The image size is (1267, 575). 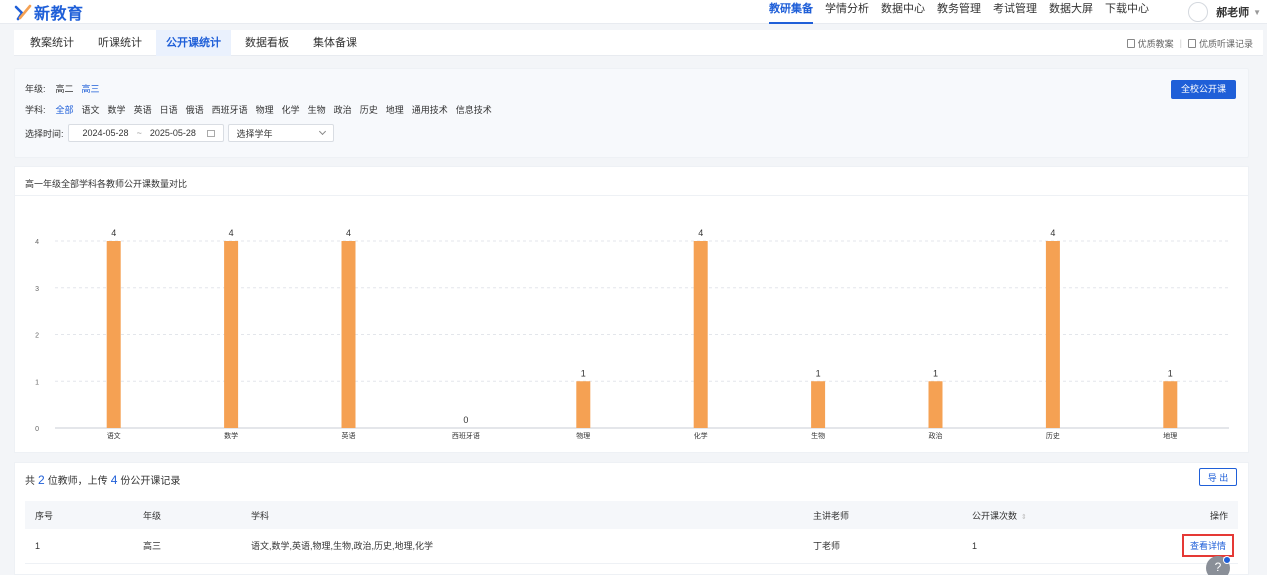 What do you see at coordinates (1207, 546) in the screenshot?
I see `view-detail-link: 查看详情` at bounding box center [1207, 546].